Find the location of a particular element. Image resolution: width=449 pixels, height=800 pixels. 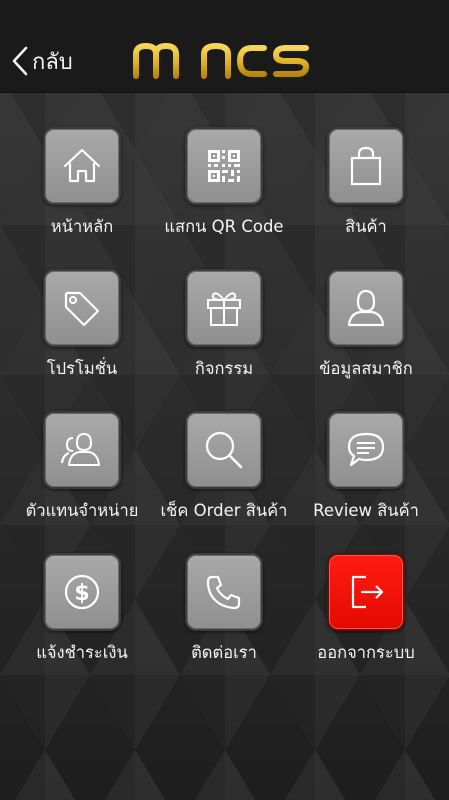

tag-icon is located at coordinates (82, 309).